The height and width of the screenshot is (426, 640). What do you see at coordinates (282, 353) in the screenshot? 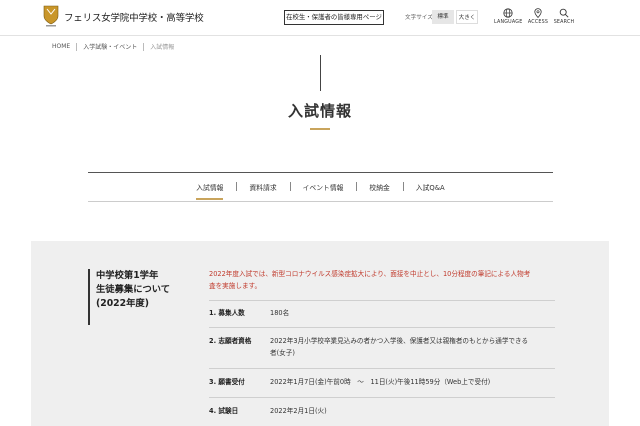
I see `info-value-line: 者(女子)` at bounding box center [282, 353].